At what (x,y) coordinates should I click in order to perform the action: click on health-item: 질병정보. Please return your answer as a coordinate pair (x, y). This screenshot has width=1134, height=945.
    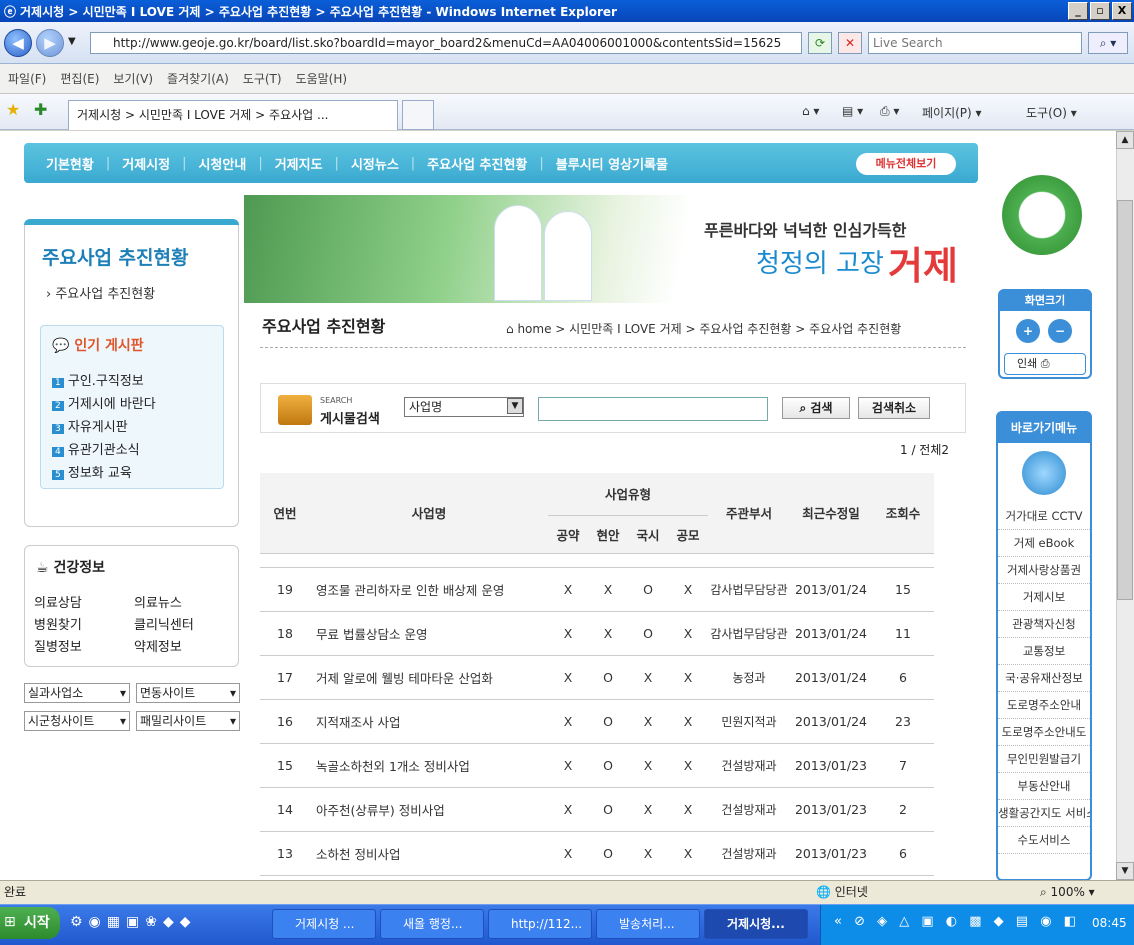
    Looking at the image, I should click on (84, 648).